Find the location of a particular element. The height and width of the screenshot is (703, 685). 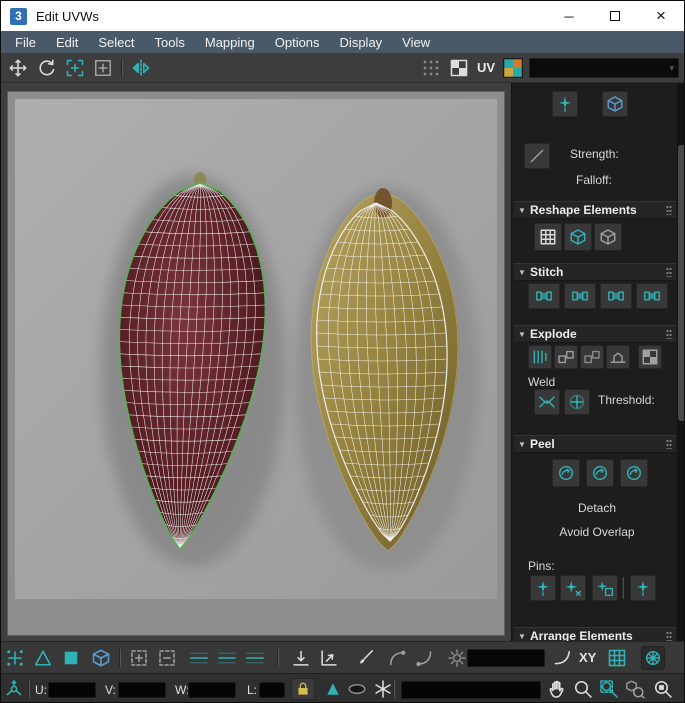

menu-display: Display is located at coordinates (361, 42).